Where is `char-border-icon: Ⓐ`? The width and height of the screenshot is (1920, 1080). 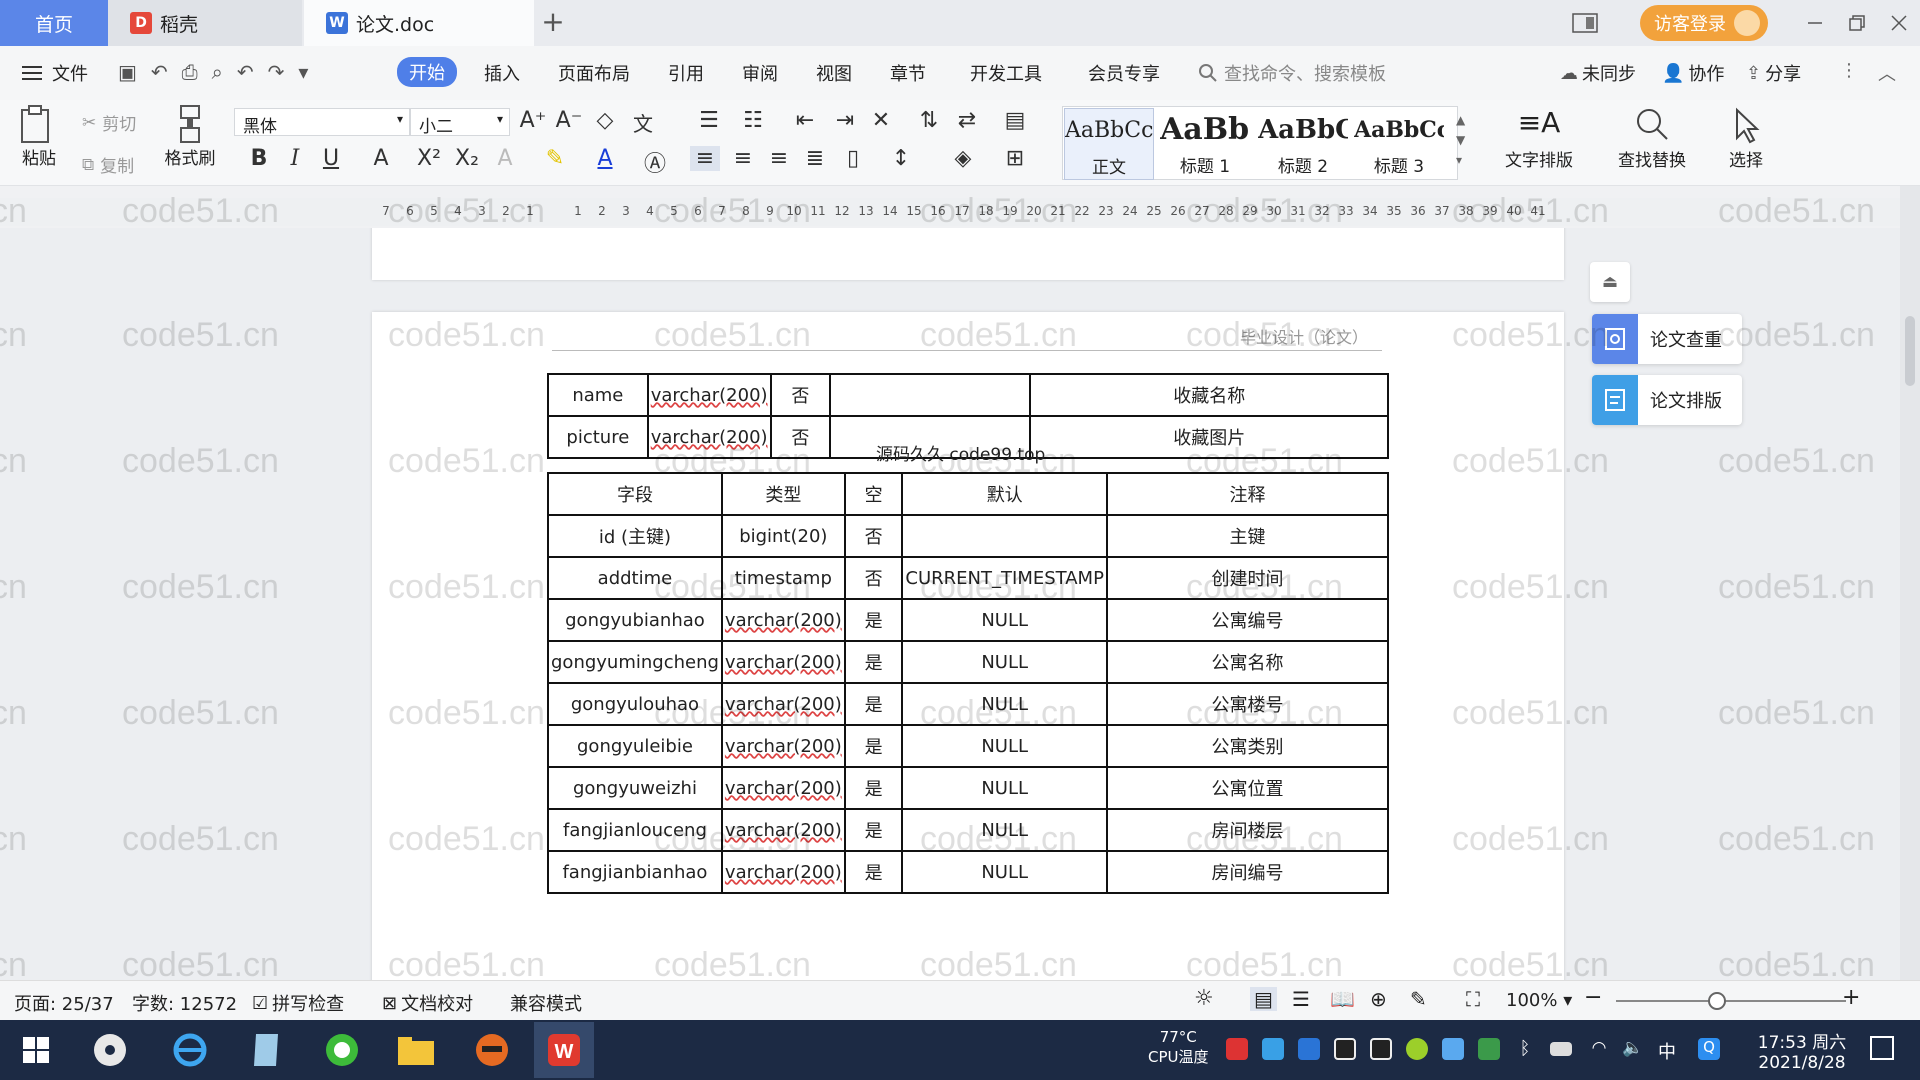 char-border-icon: Ⓐ is located at coordinates (655, 162).